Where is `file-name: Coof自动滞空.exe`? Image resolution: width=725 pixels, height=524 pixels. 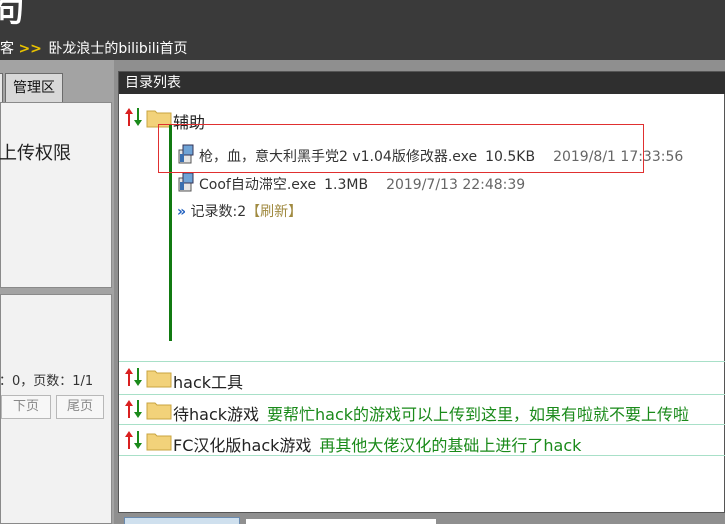 file-name: Coof自动滞空.exe is located at coordinates (257, 185).